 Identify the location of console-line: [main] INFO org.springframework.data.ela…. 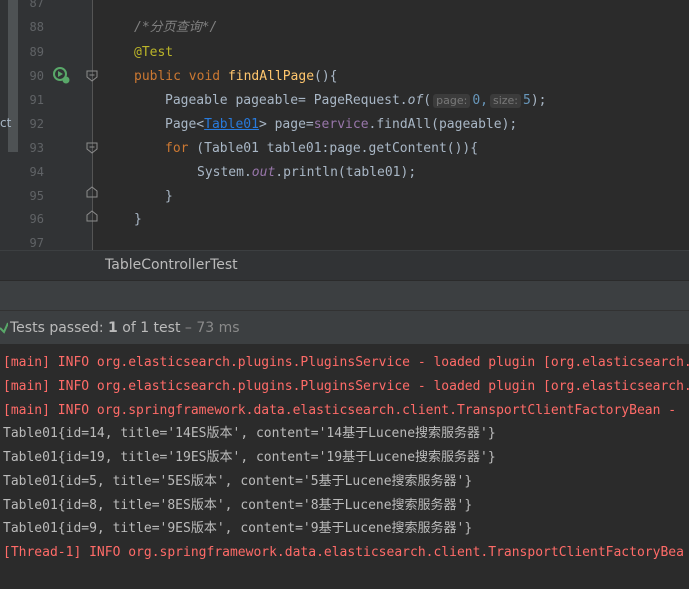
(343, 410).